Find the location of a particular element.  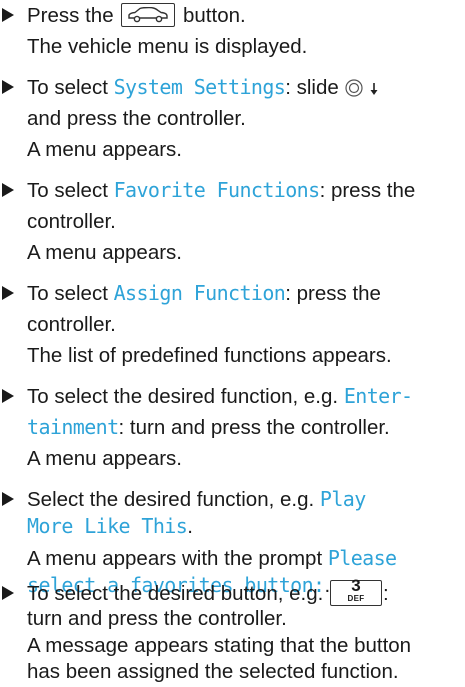

menu-item-play-more-like-this-part1: Play is located at coordinates (342, 499).